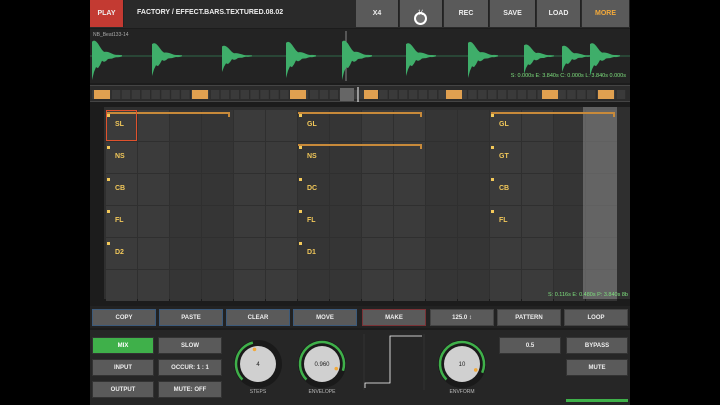 This screenshot has height=405, width=720. What do you see at coordinates (597, 345) in the screenshot?
I see `bypass-button: BYPASS` at bounding box center [597, 345].